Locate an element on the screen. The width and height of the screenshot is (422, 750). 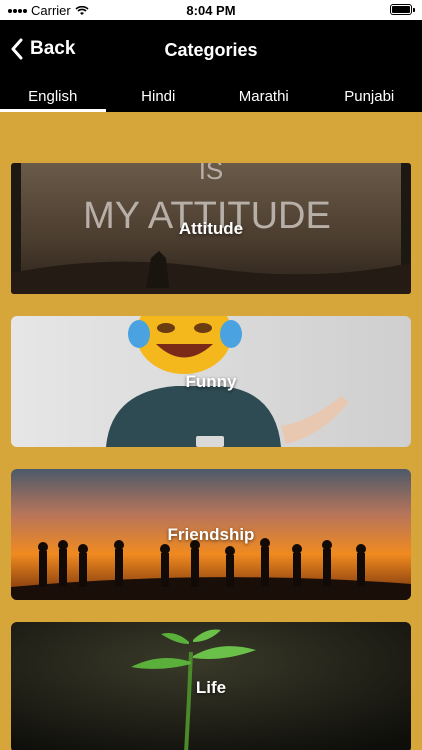
language-tabs: English Hindi Marathi Punjabi is located at coordinates (211, 97).